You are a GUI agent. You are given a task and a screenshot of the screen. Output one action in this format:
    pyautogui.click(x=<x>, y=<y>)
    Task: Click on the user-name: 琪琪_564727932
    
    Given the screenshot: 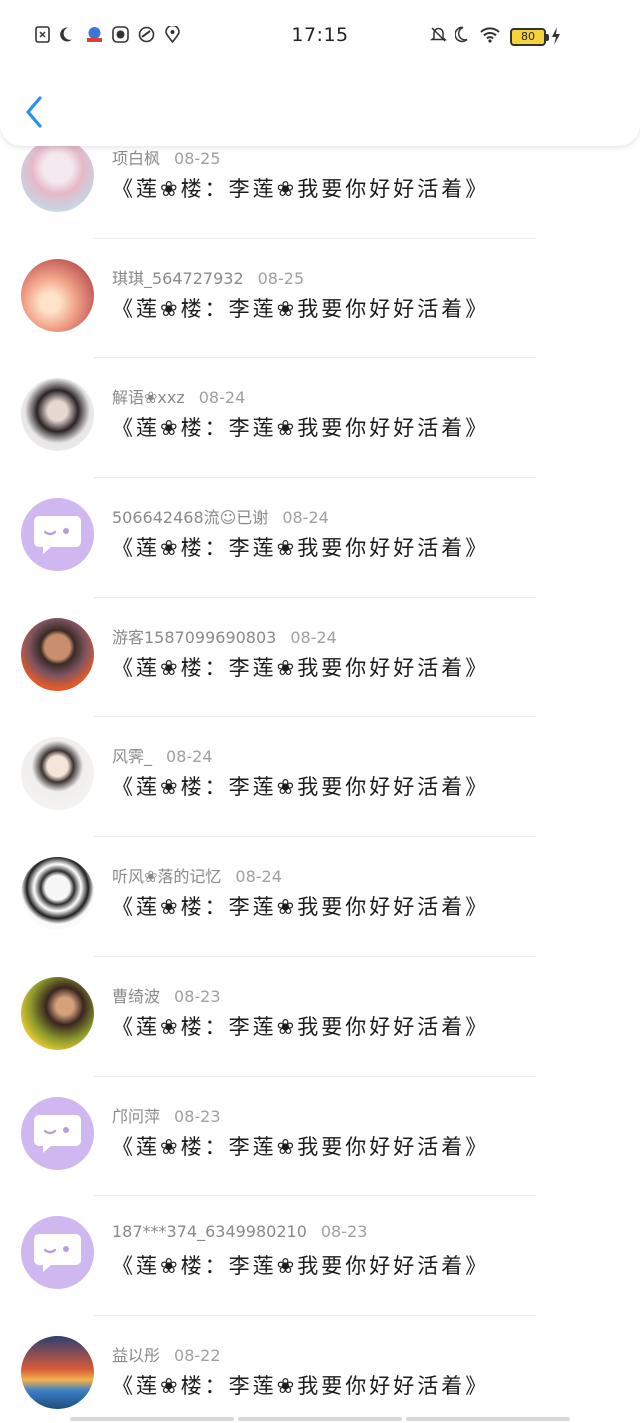 What is the action you would take?
    pyautogui.click(x=178, y=278)
    